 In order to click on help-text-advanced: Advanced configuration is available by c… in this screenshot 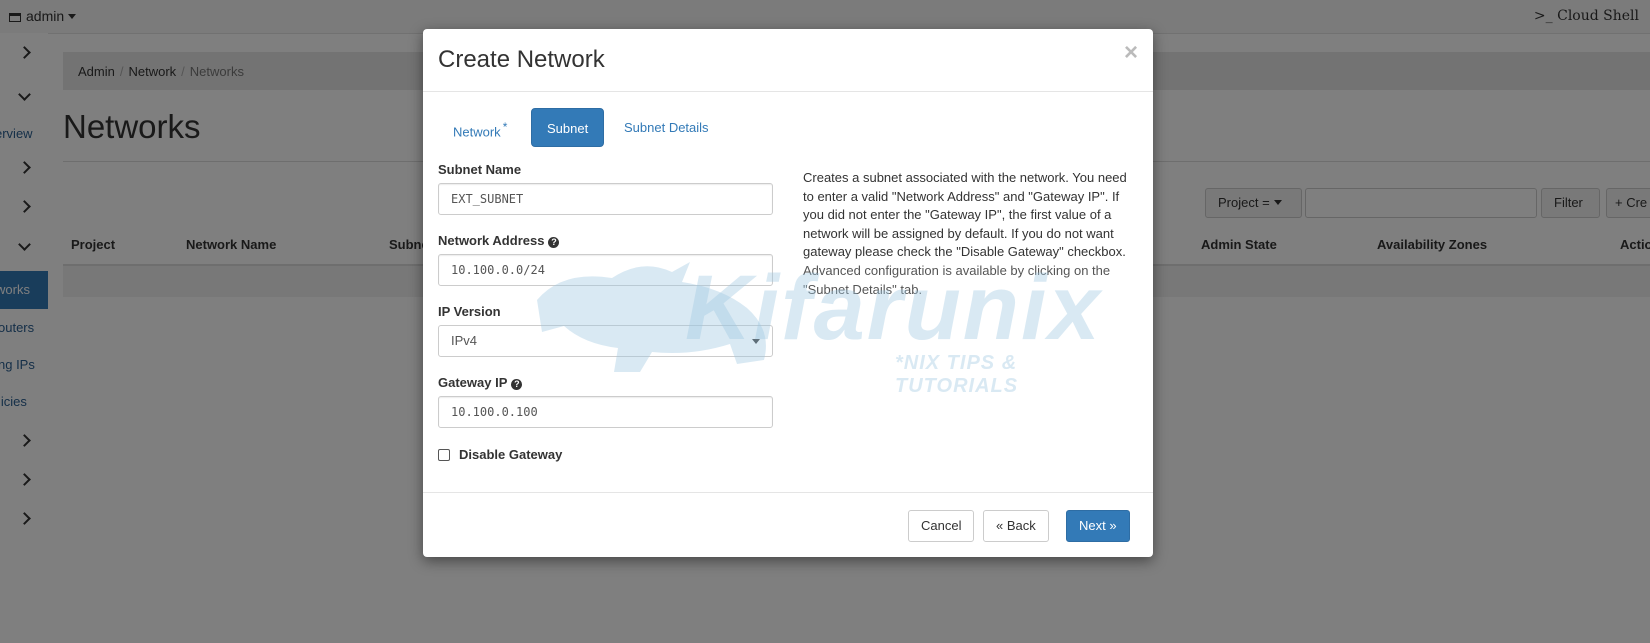, I will do `click(957, 279)`.